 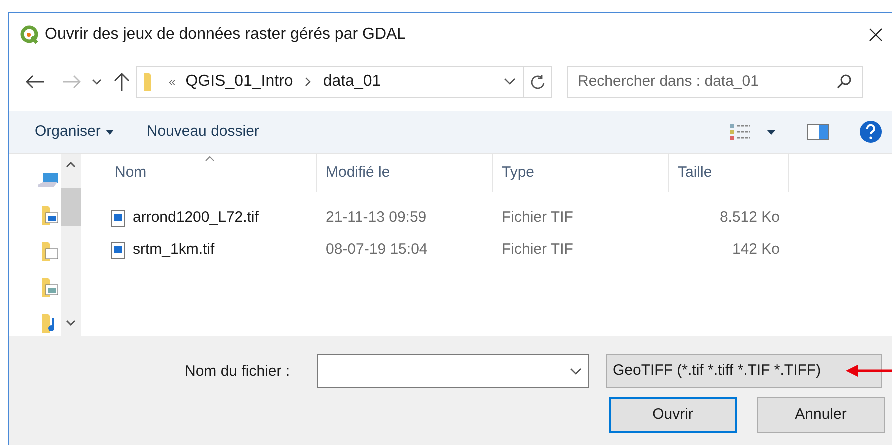 I want to click on view-options-icon, so click(x=740, y=132).